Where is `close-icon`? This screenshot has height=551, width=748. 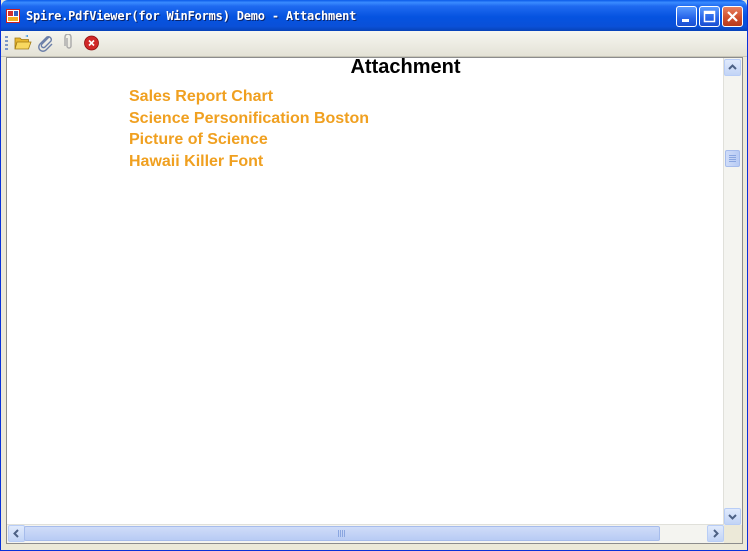
close-icon is located at coordinates (732, 16).